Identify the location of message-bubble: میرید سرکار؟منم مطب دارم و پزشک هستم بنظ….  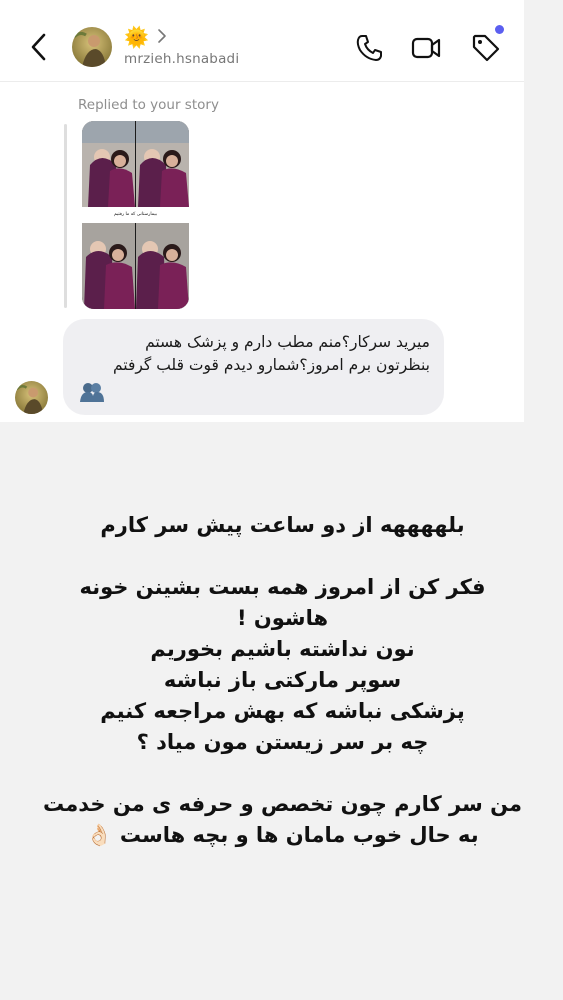
(253, 367).